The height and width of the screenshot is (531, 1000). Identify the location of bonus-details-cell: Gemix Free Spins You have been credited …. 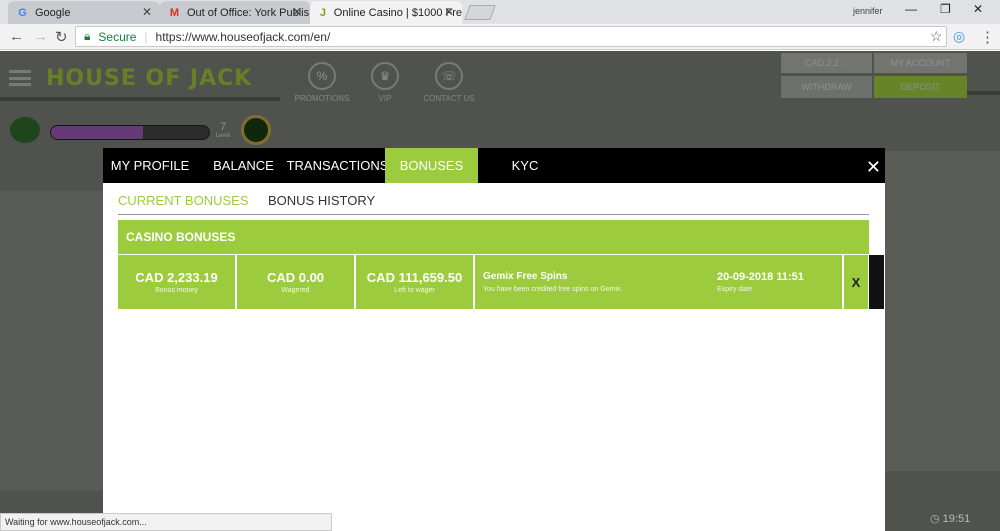
(658, 282).